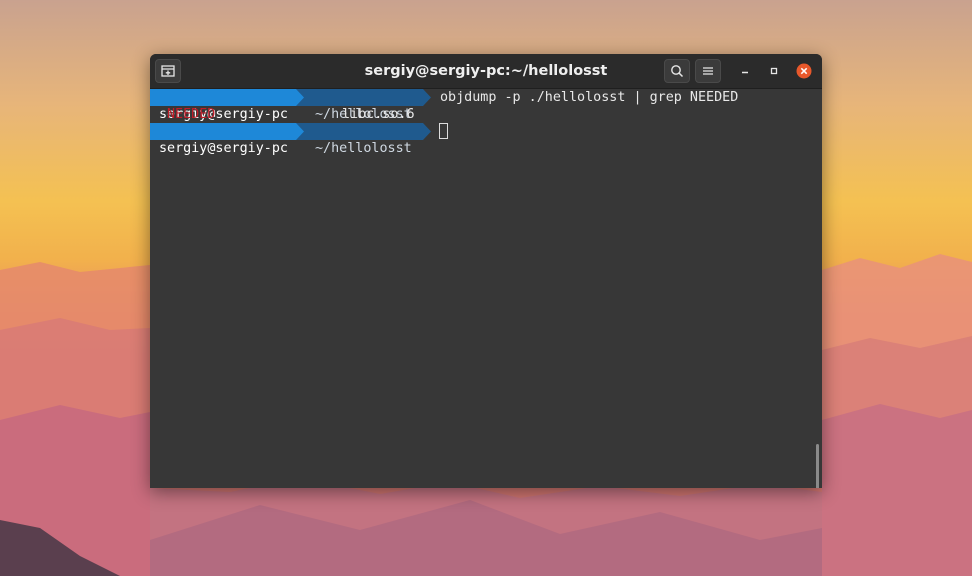 The width and height of the screenshot is (972, 576). I want to click on command-text: objdump -p ./hellolosst | grep NEEDED, so click(589, 97).